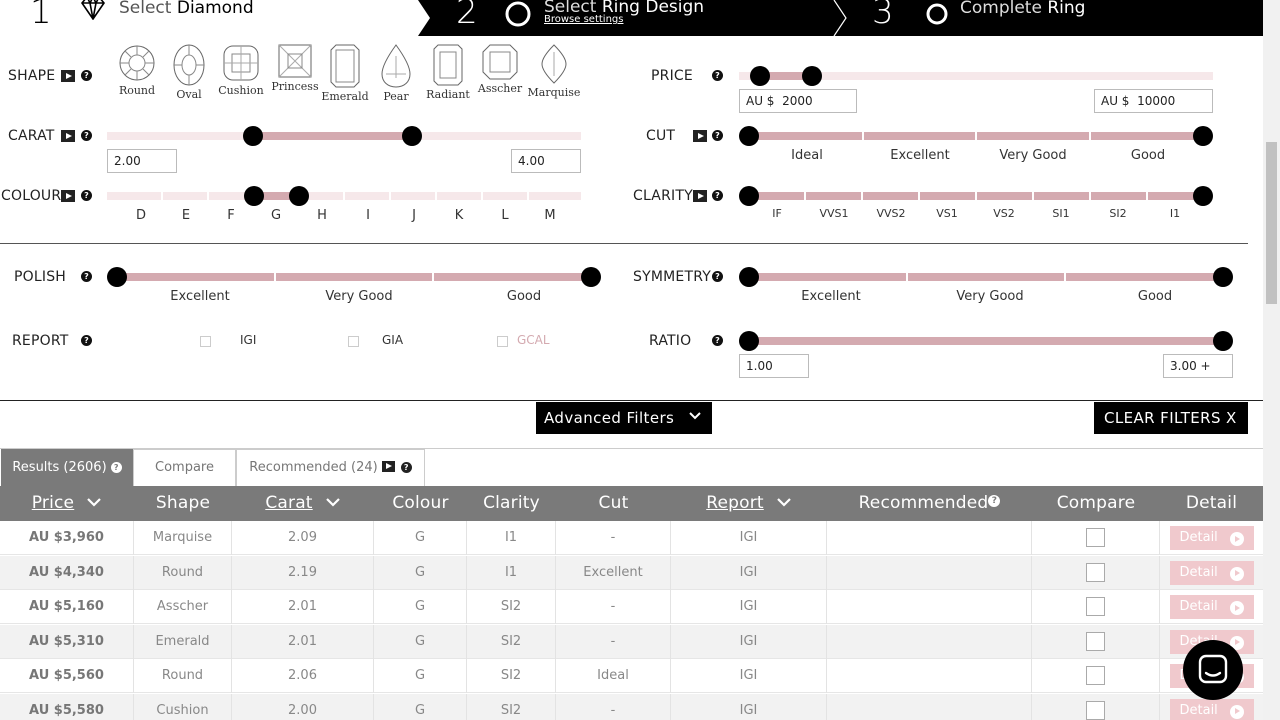  Describe the element at coordinates (253, 136) in the screenshot. I see `carat-min-handle` at that location.